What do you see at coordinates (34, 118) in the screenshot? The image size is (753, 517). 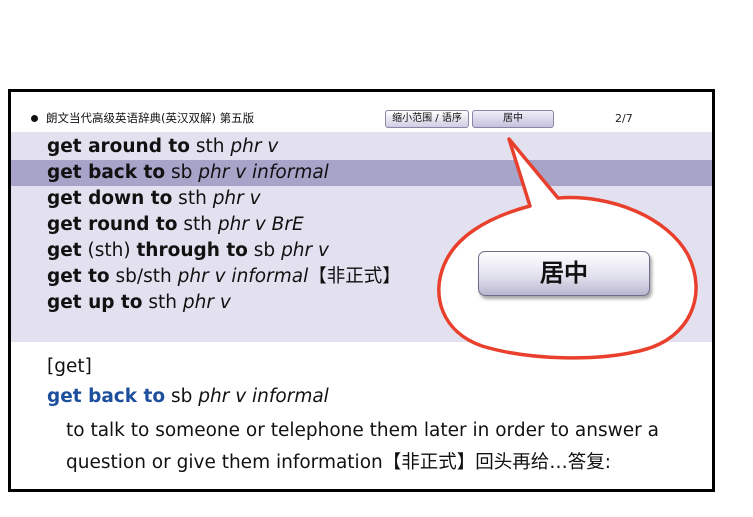 I see `bullet-icon` at bounding box center [34, 118].